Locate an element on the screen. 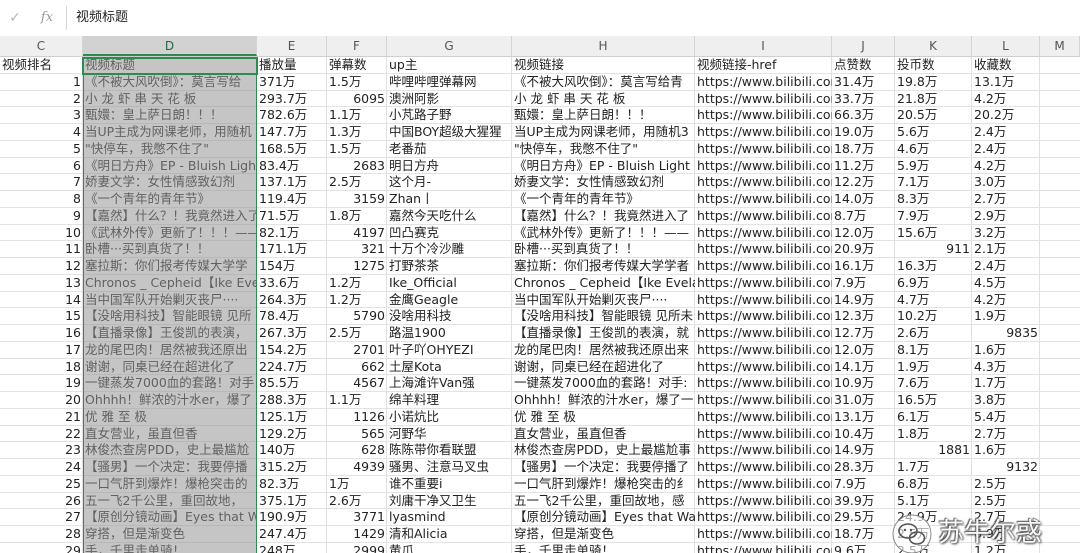 Image resolution: width=1080 pixels, height=553 pixels. cell: 171.1万 is located at coordinates (292, 249).